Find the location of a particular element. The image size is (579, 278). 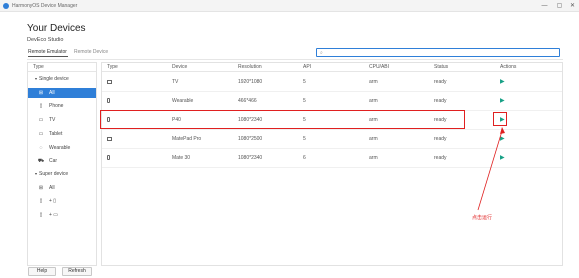

refresh-button: Refresh is located at coordinates (77, 271).